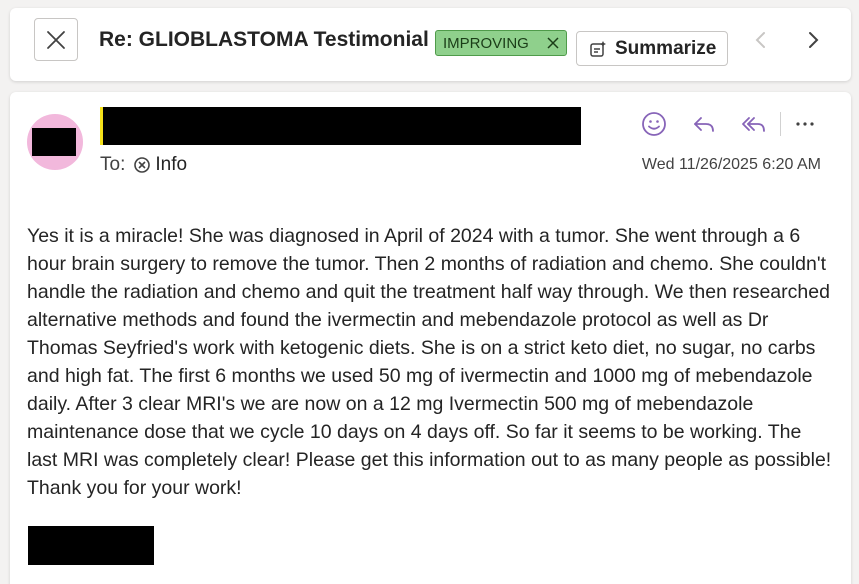  What do you see at coordinates (780, 124) in the screenshot?
I see `divider` at bounding box center [780, 124].